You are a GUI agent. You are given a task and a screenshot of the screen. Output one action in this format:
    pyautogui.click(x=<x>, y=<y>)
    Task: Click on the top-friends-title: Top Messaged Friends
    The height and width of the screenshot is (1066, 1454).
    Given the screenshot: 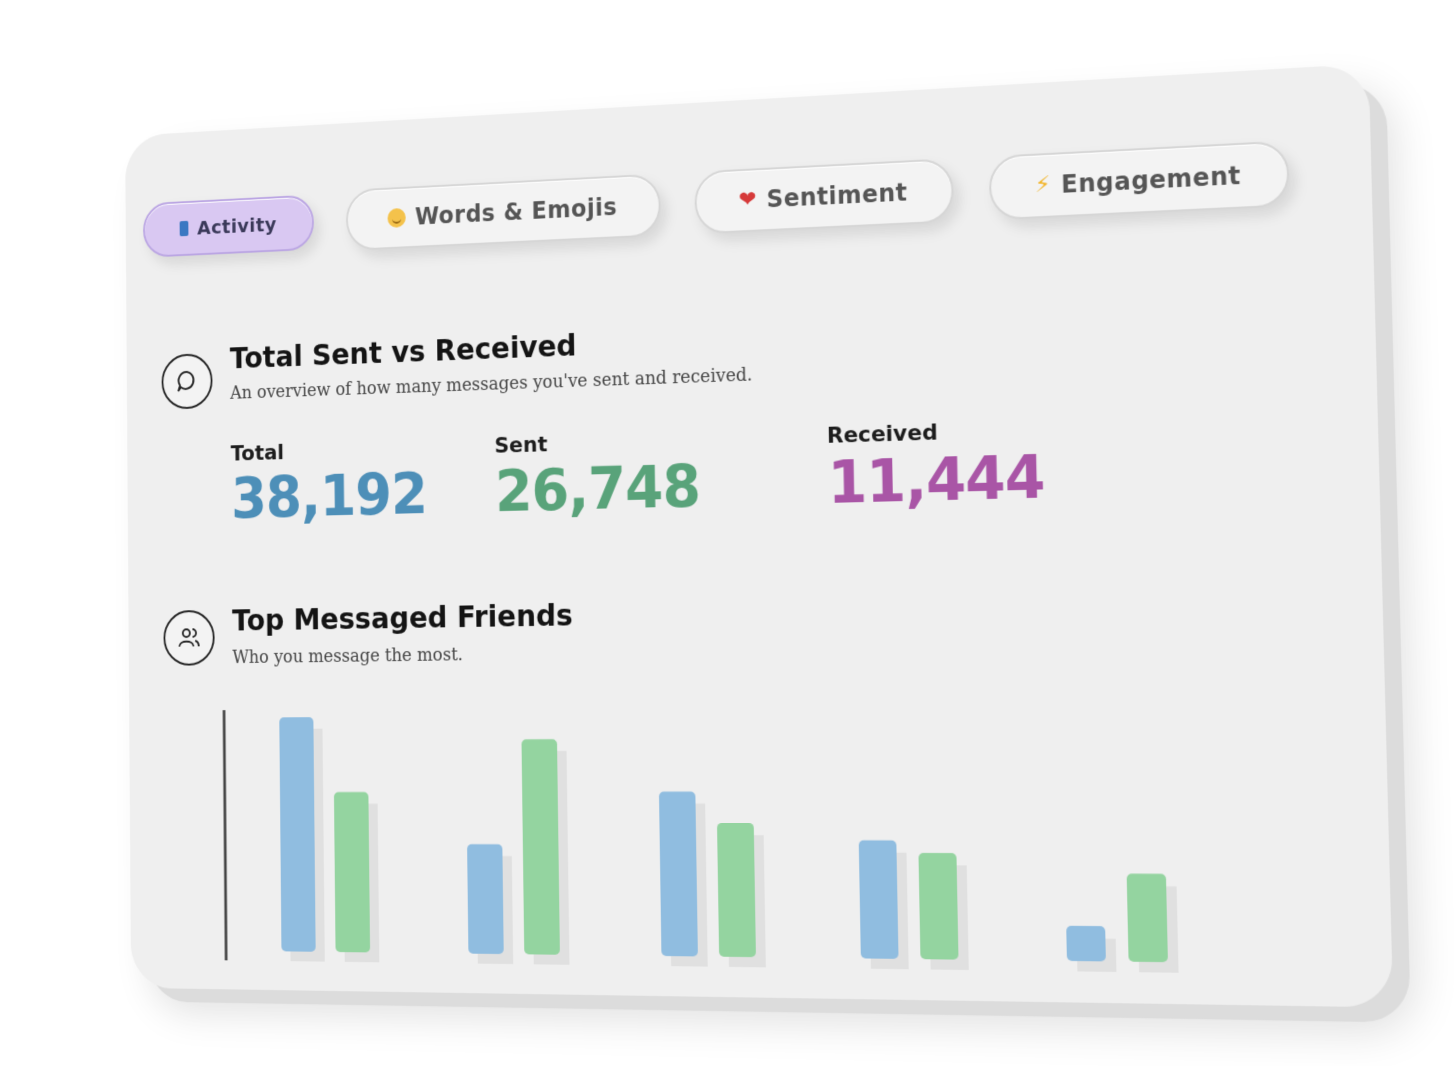 What is the action you would take?
    pyautogui.click(x=402, y=618)
    